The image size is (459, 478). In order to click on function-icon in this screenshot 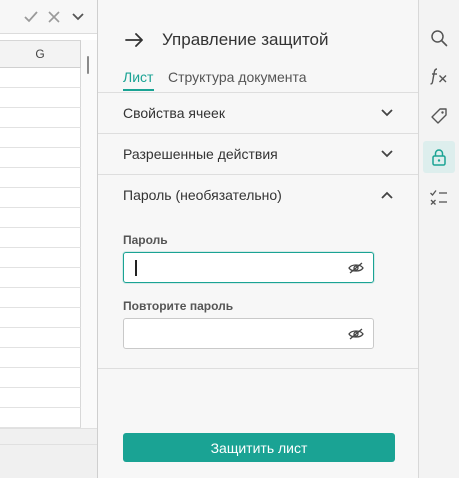, I will do `click(439, 76)`.